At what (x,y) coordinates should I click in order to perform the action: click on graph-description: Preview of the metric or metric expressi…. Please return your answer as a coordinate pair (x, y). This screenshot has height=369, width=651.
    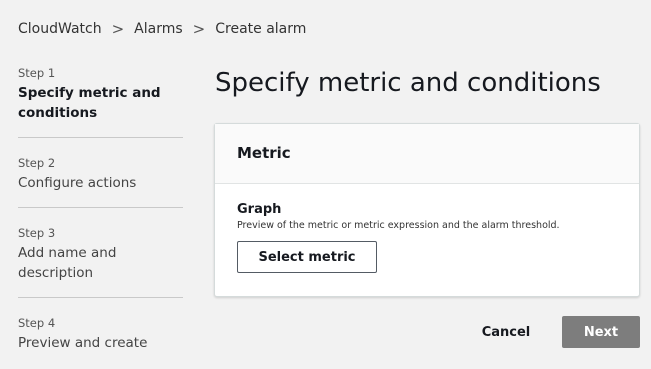
    Looking at the image, I should click on (398, 225).